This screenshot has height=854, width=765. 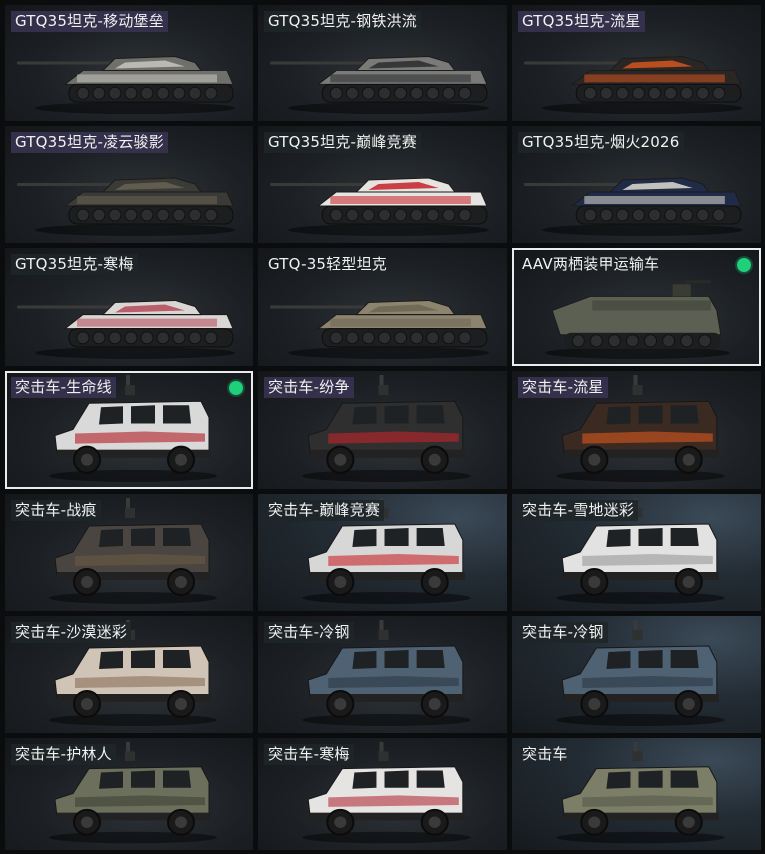 I want to click on vehicle-skin-label: 突击车-生命线, so click(x=63, y=387).